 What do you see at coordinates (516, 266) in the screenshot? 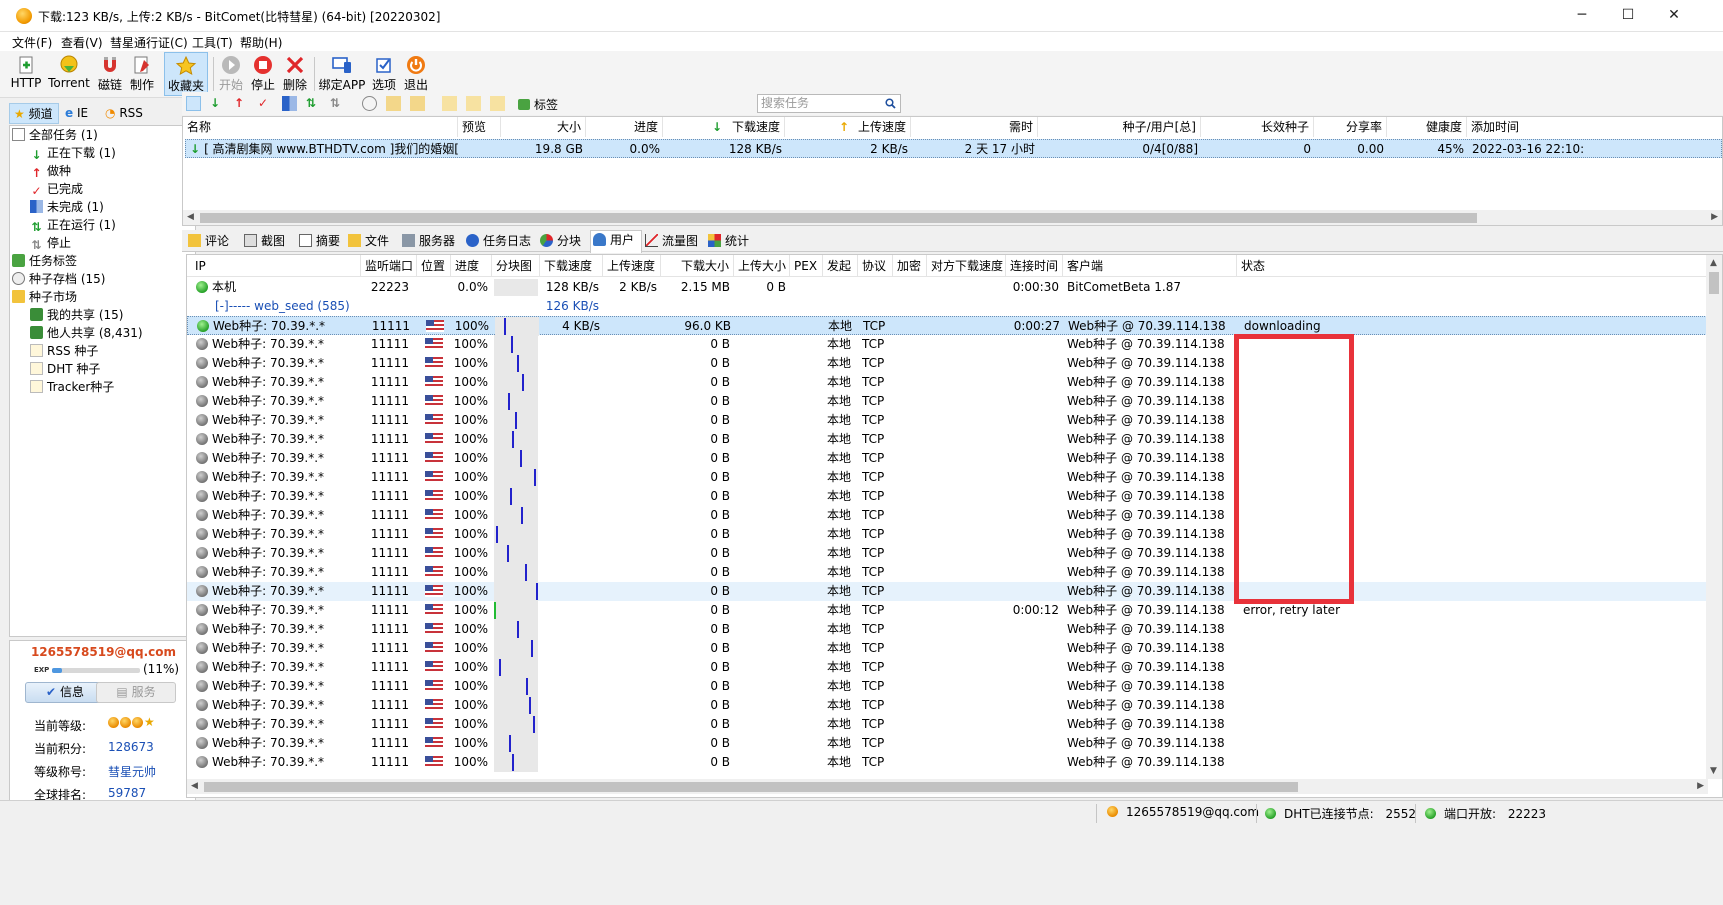
I see `column-piece-map: 分块图` at bounding box center [516, 266].